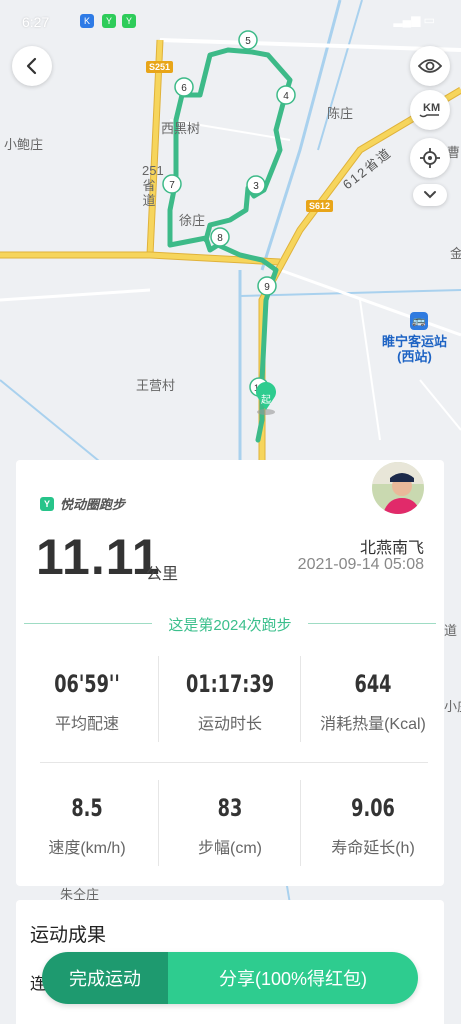 The width and height of the screenshot is (461, 1024). I want to click on status-time: 6:27, so click(36, 22).